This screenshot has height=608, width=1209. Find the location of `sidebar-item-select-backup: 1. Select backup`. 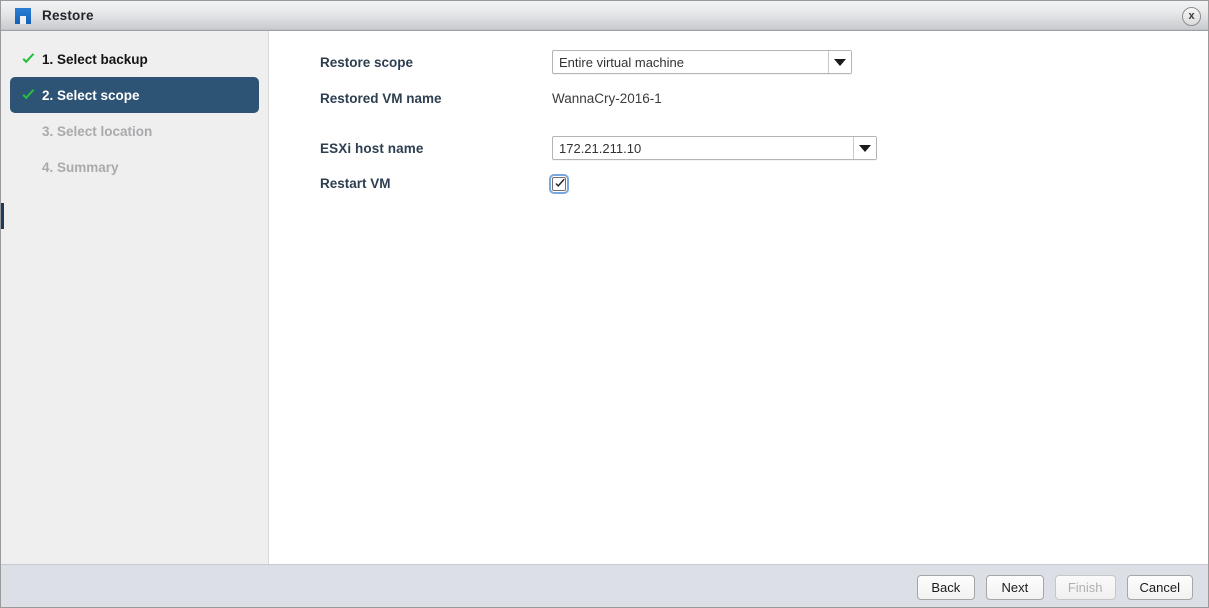

sidebar-item-select-backup: 1. Select backup is located at coordinates (134, 59).